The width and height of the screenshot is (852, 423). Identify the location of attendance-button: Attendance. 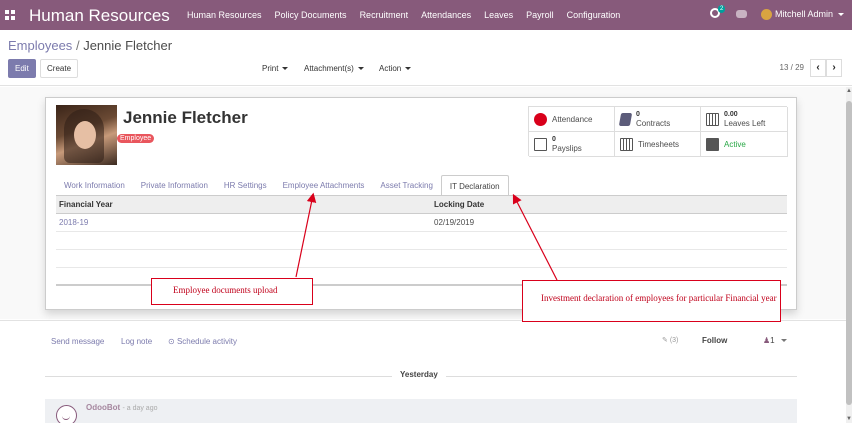
(572, 119).